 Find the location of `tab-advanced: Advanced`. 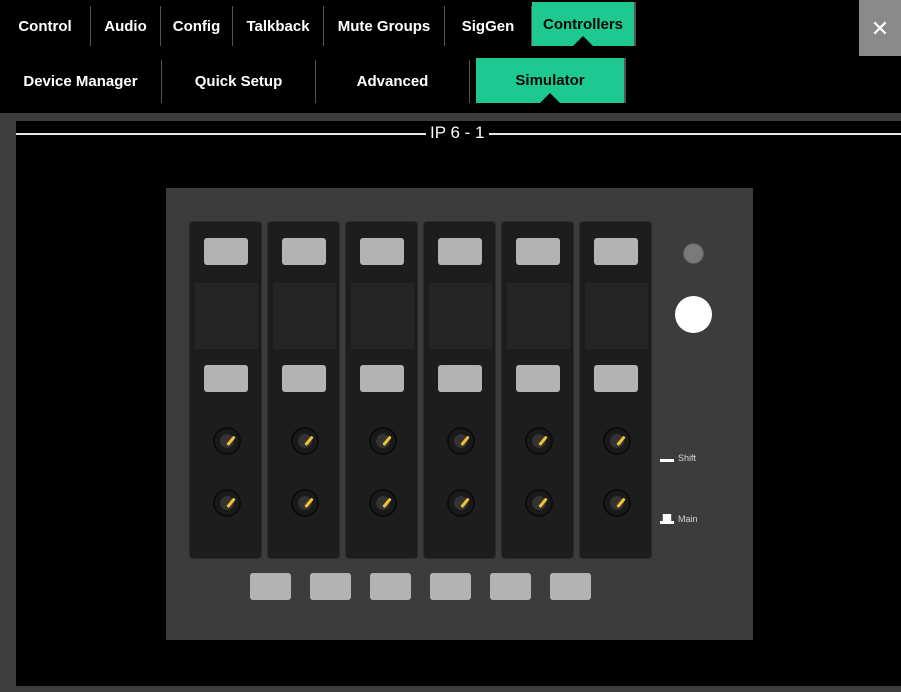

tab-advanced: Advanced is located at coordinates (393, 81).